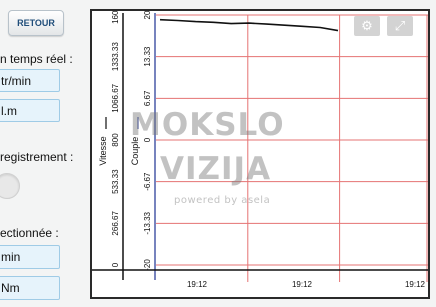 The width and height of the screenshot is (436, 307). Describe the element at coordinates (36, 23) in the screenshot. I see `back-button: RETOUR` at that location.